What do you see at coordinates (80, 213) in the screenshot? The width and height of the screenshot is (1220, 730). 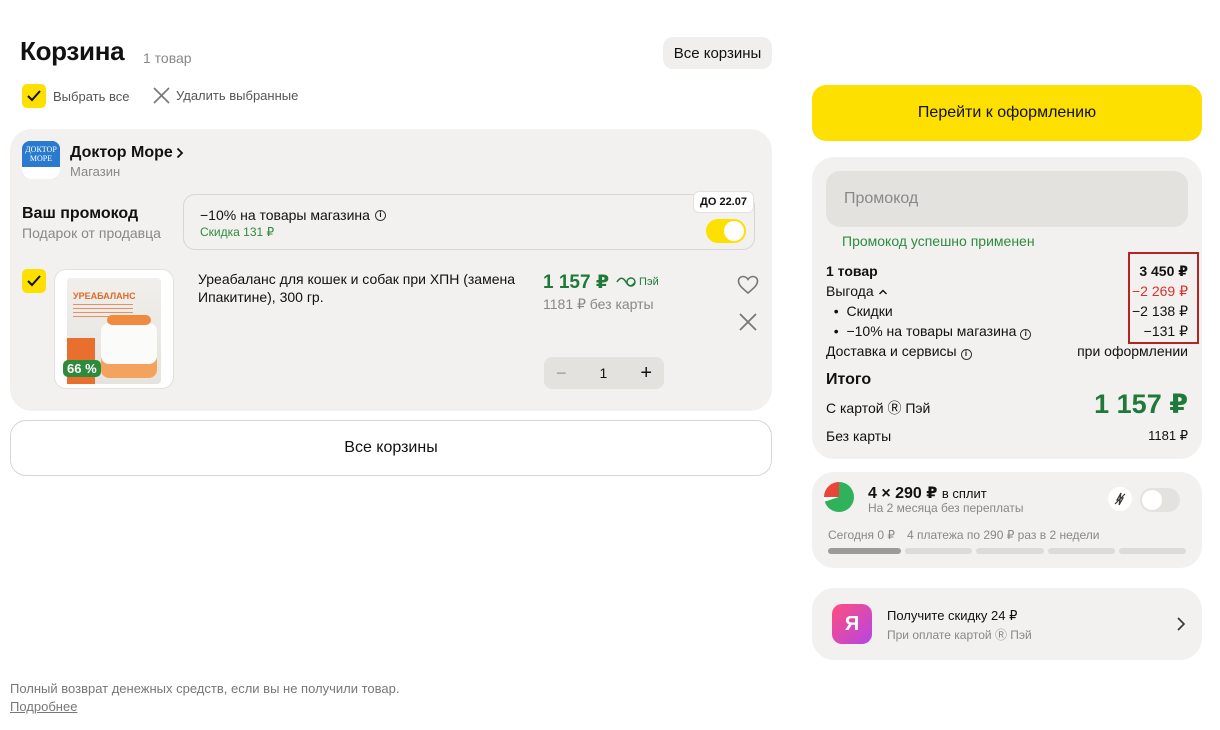 I see `promo-label: Ваш промокод` at bounding box center [80, 213].